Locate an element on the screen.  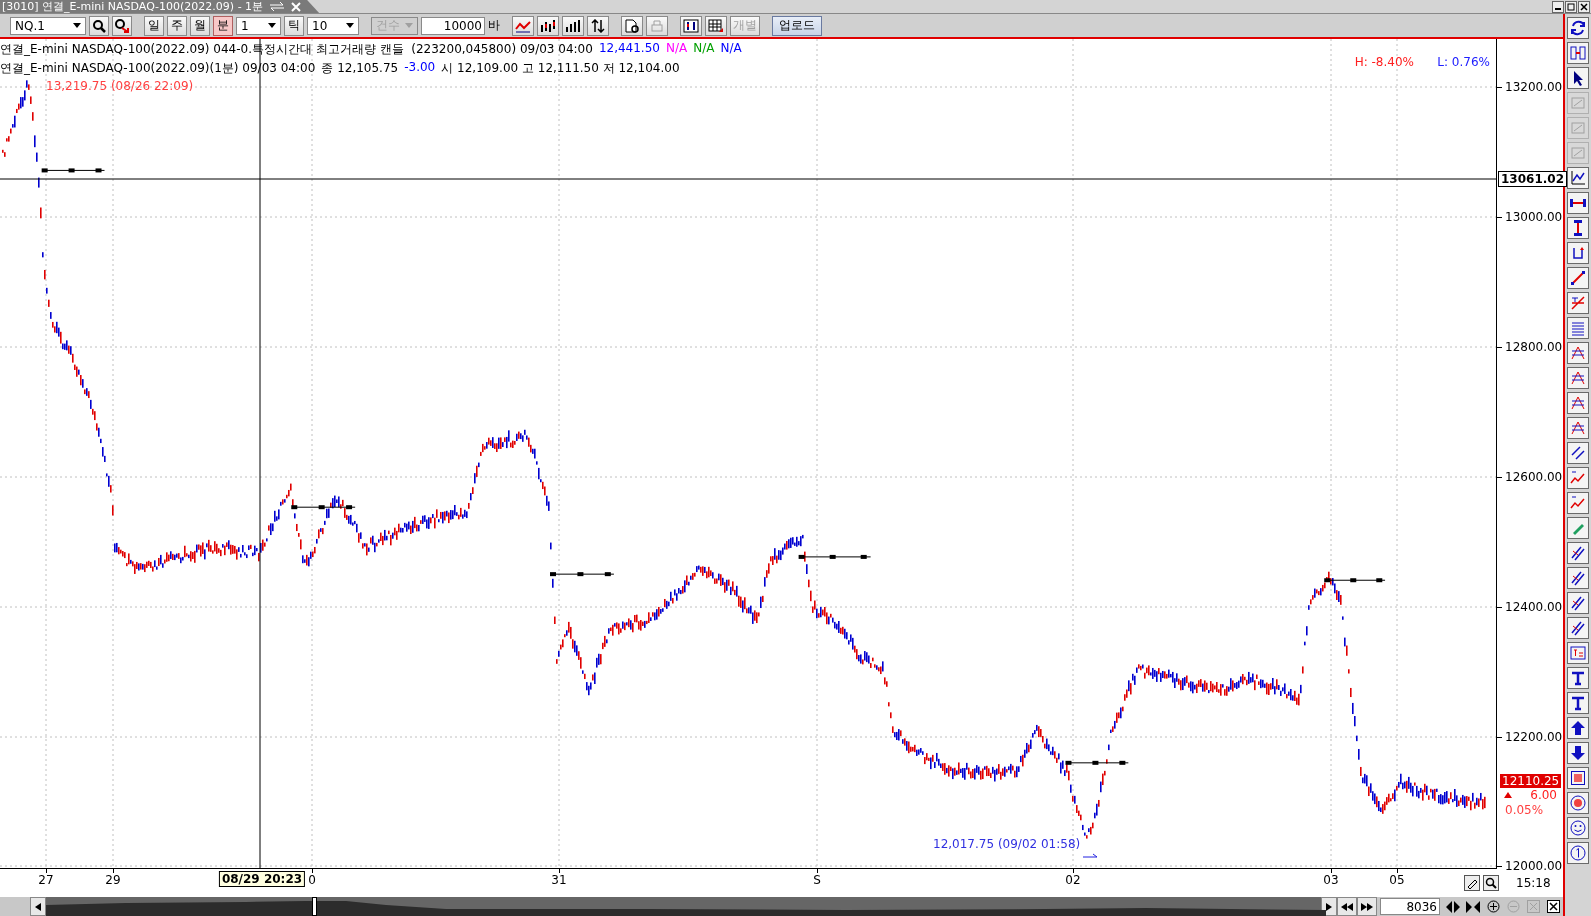
price-tick-label: 13200.00 is located at coordinates (1534, 87).